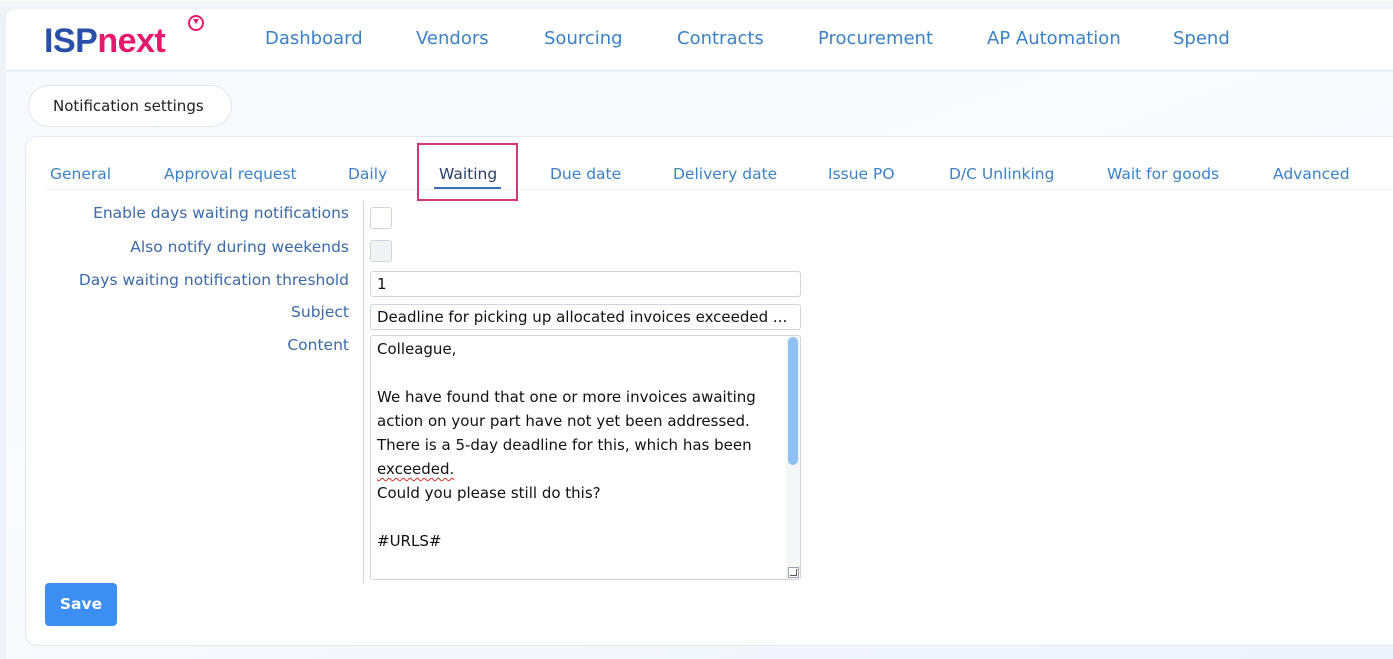 The width and height of the screenshot is (1393, 659). What do you see at coordinates (230, 174) in the screenshot?
I see `tab-approval-request: Approval request` at bounding box center [230, 174].